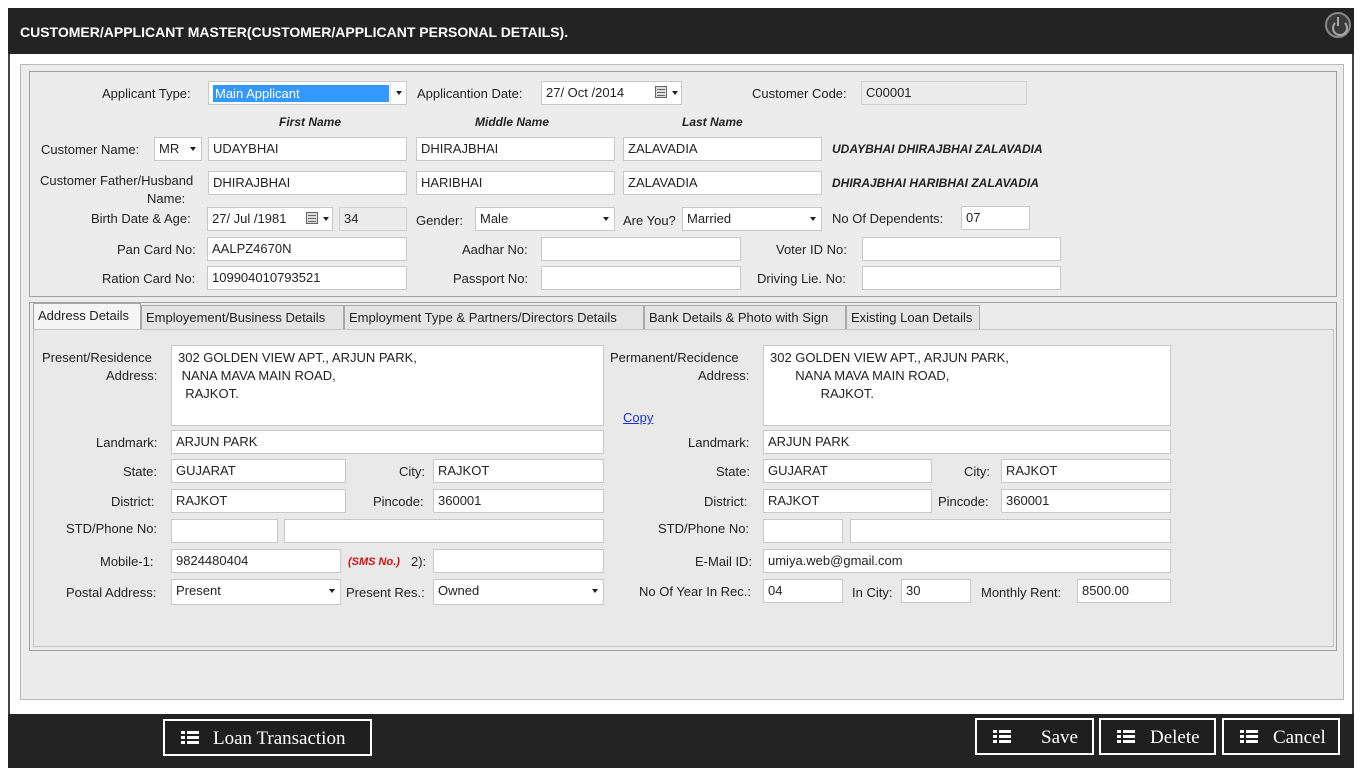 This screenshot has height=768, width=1366. I want to click on loan-transaction-button: Loan Transaction, so click(267, 737).